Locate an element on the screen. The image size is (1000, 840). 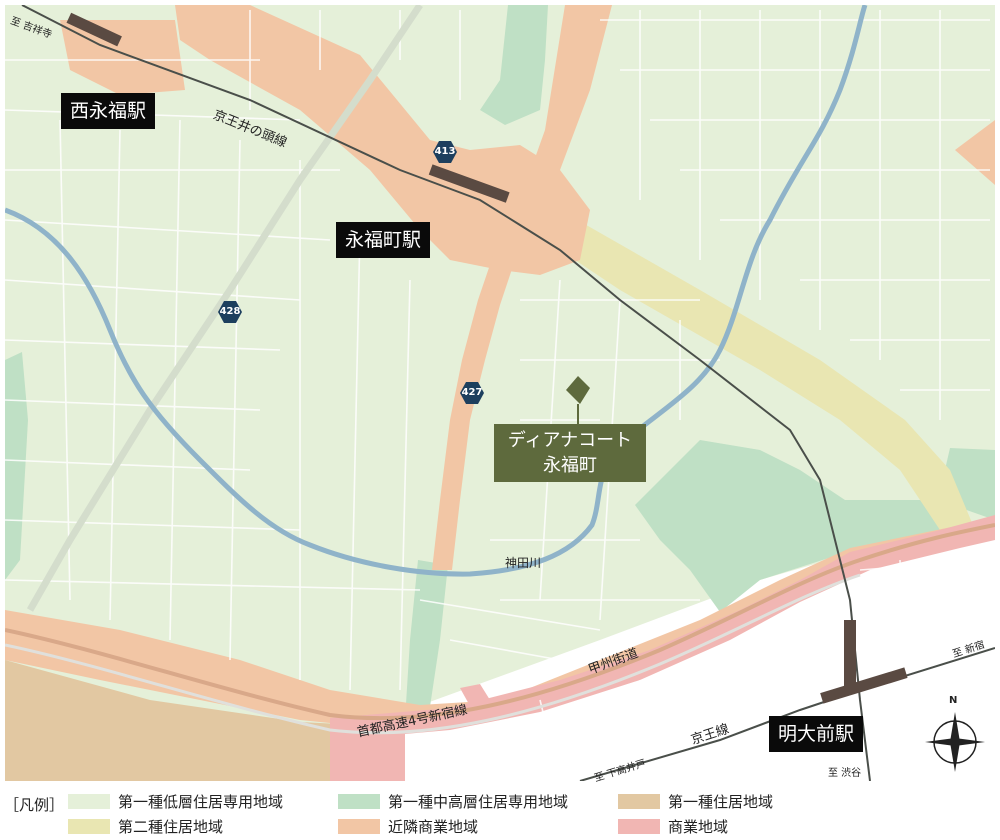
legend-item-mid-high: 第一種中高層住居専用地域 is located at coordinates (453, 802).